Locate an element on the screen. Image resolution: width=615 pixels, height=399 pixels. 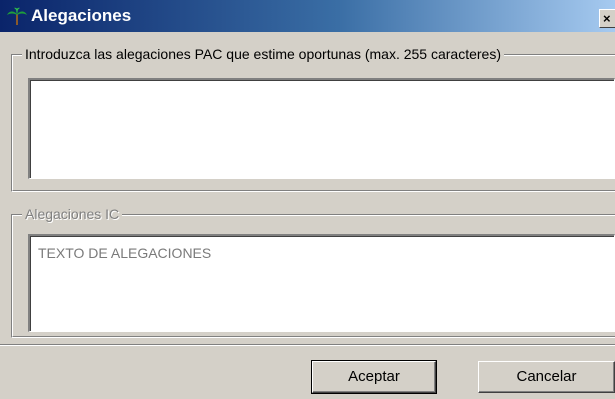
ic-groupbox-label: Alegaciones IC is located at coordinates (72, 214).